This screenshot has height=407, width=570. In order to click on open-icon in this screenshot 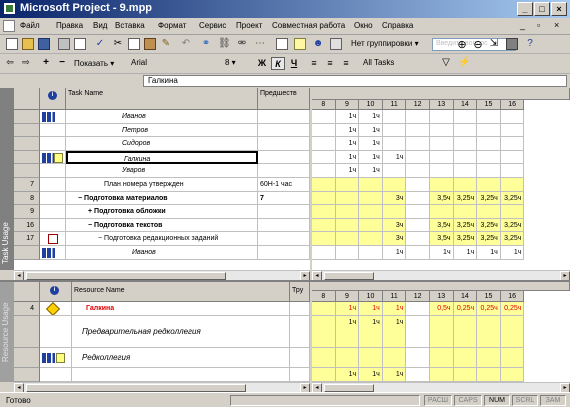, I will do `click(28, 44)`.